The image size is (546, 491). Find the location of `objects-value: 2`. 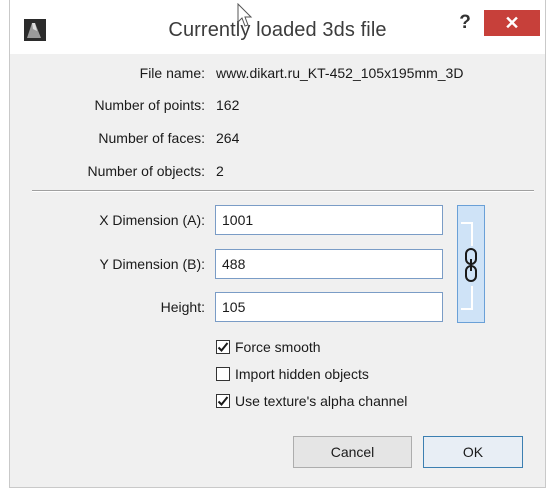

objects-value: 2 is located at coordinates (220, 171).